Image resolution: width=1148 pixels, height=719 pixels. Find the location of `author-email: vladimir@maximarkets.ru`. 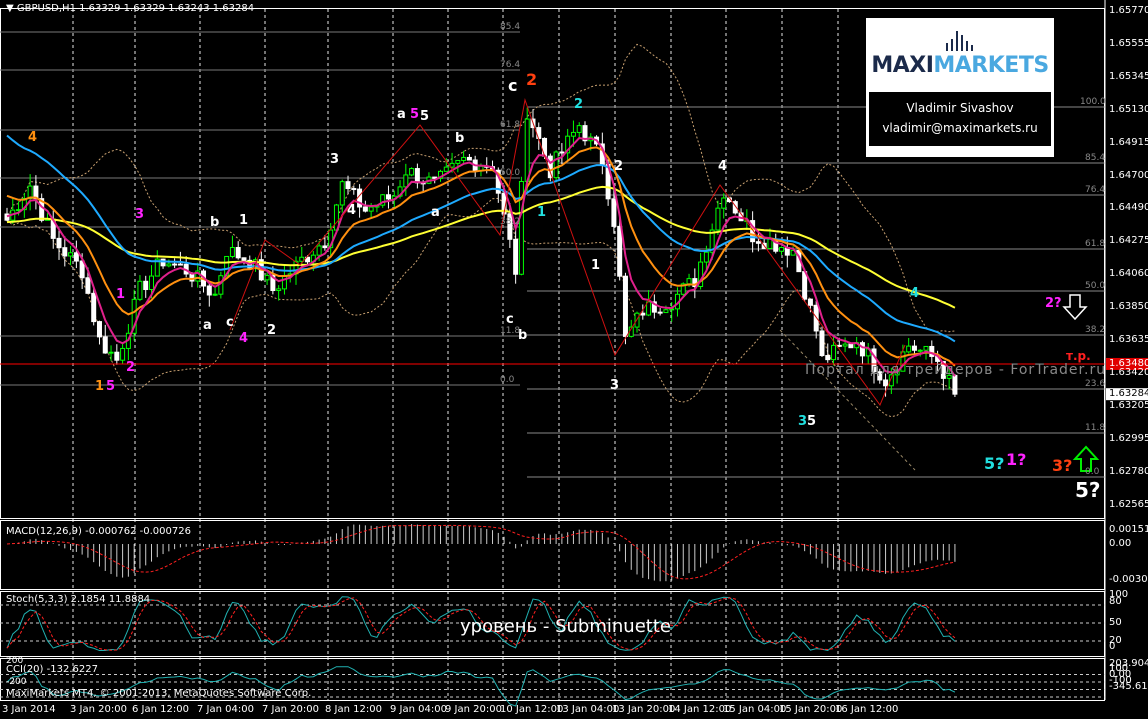

author-email: vladimir@maximarkets.ru is located at coordinates (960, 128).